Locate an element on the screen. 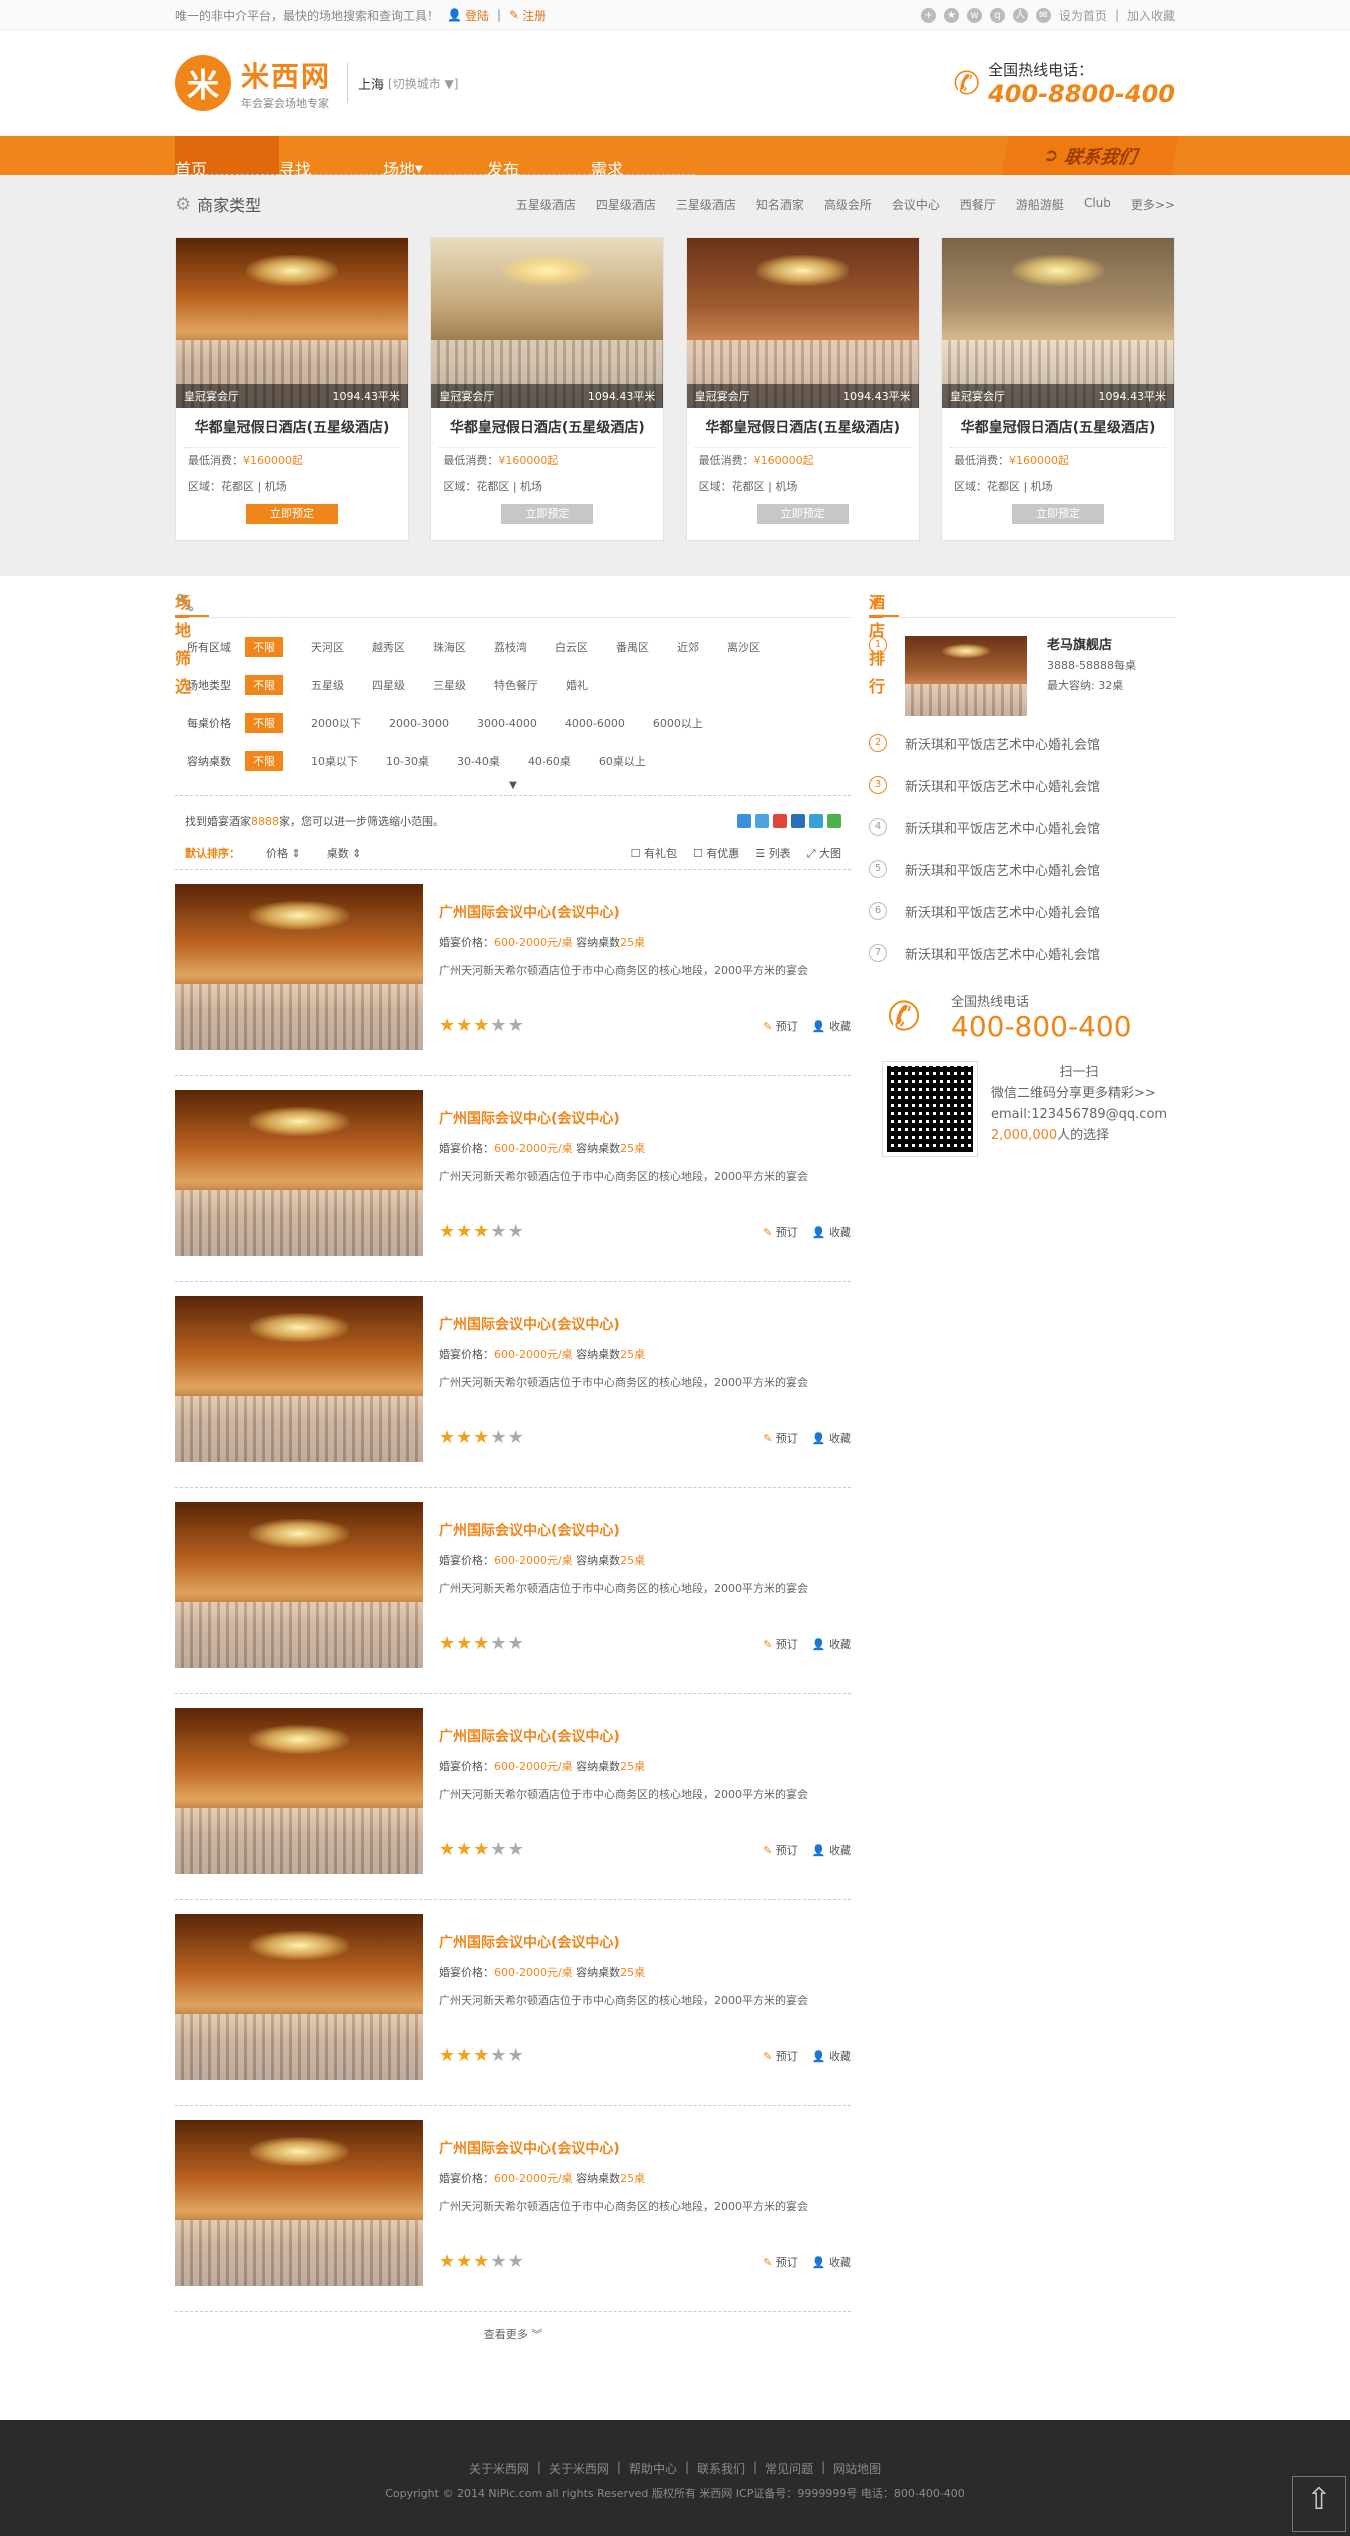 The height and width of the screenshot is (2536, 1350). gift-checkbox: ☐ 有礼包 is located at coordinates (654, 853).